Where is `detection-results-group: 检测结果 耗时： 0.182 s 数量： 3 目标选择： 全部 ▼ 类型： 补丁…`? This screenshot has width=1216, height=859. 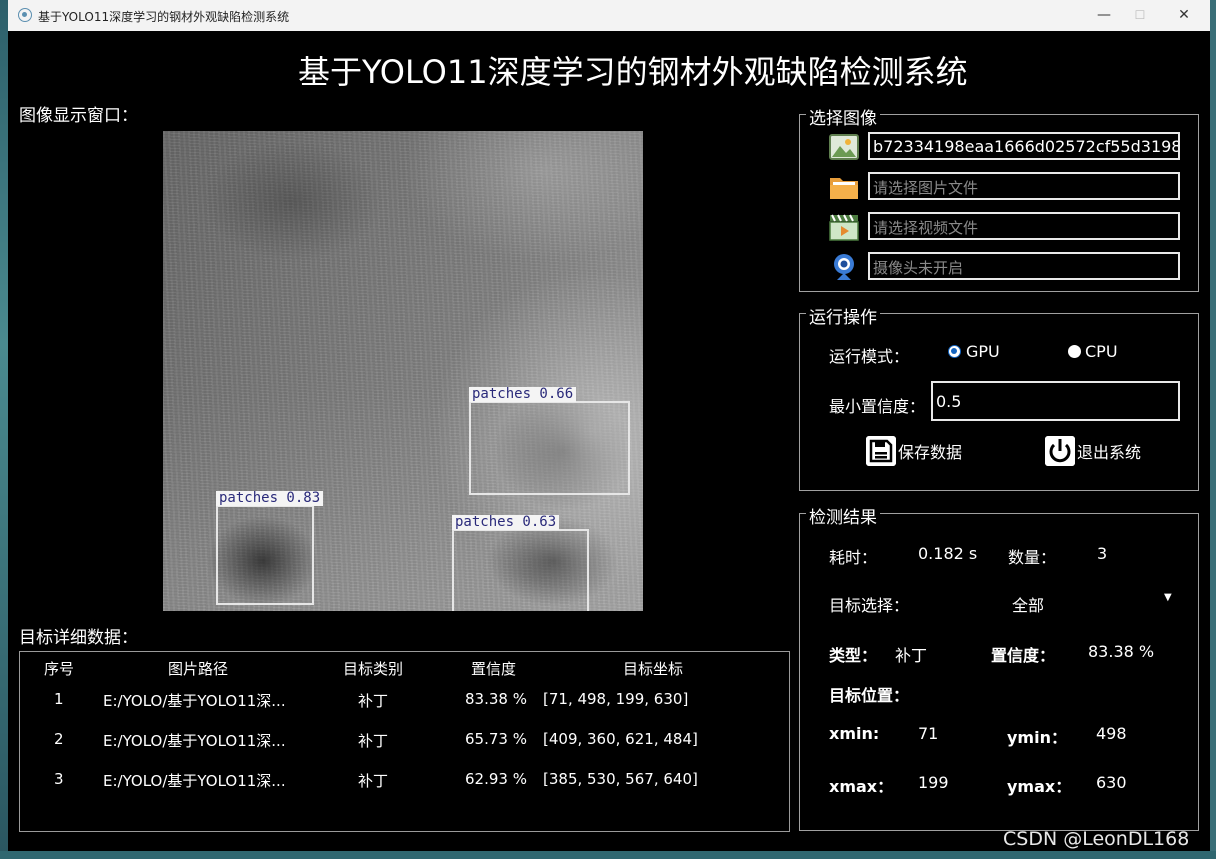
detection-results-group: 检测结果 耗时： 0.182 s 数量： 3 目标选择： 全部 ▼ 类型： 补丁… is located at coordinates (999, 667).